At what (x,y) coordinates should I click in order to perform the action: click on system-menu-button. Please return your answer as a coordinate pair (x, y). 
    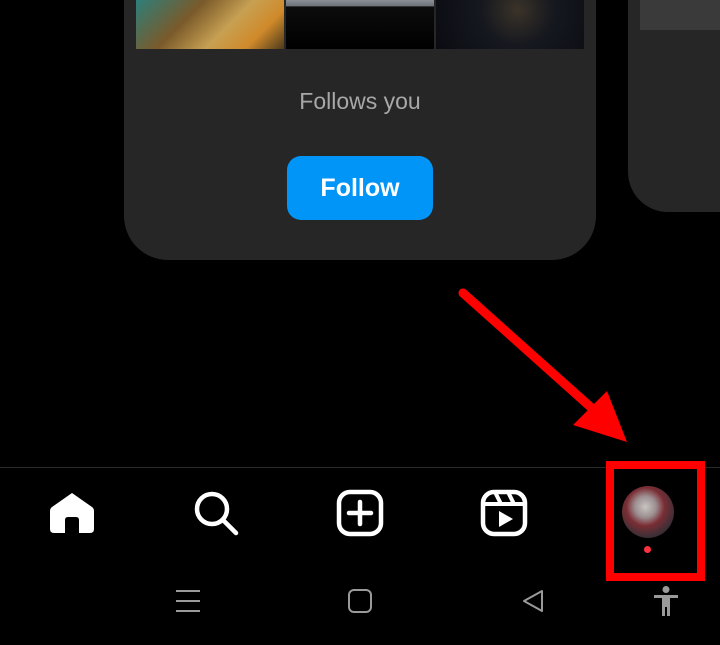
    Looking at the image, I should click on (188, 601).